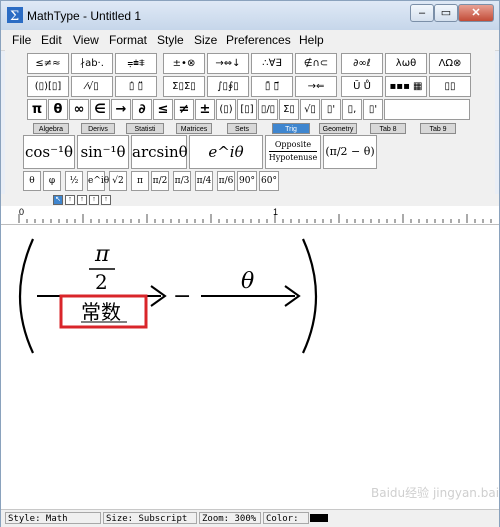 The image size is (500, 527). I want to click on minimize-button: –, so click(422, 13).